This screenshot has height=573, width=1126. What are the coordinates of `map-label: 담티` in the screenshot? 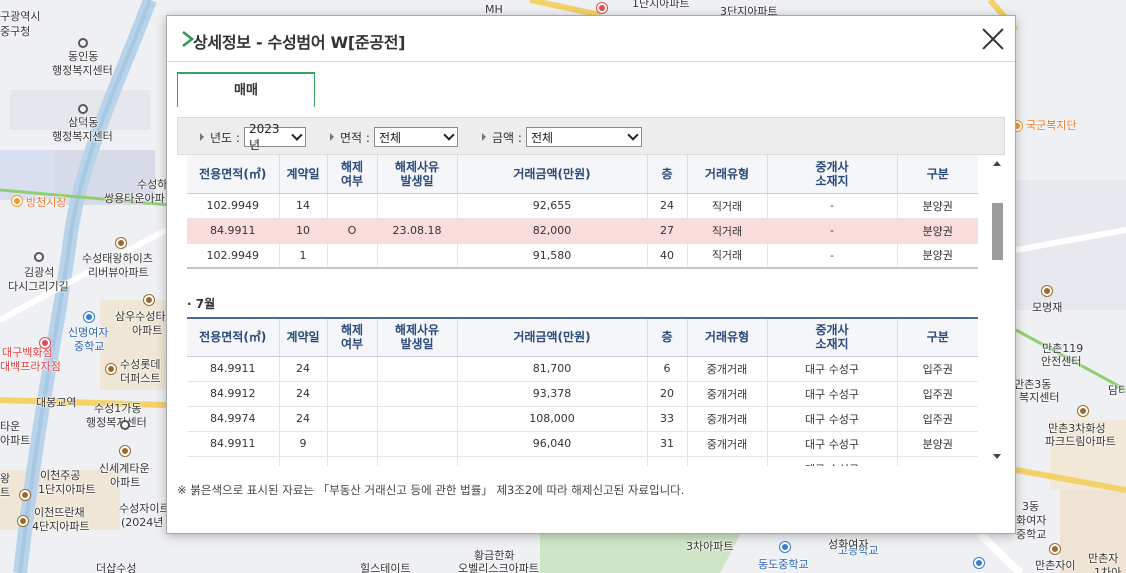 It's located at (1117, 390).